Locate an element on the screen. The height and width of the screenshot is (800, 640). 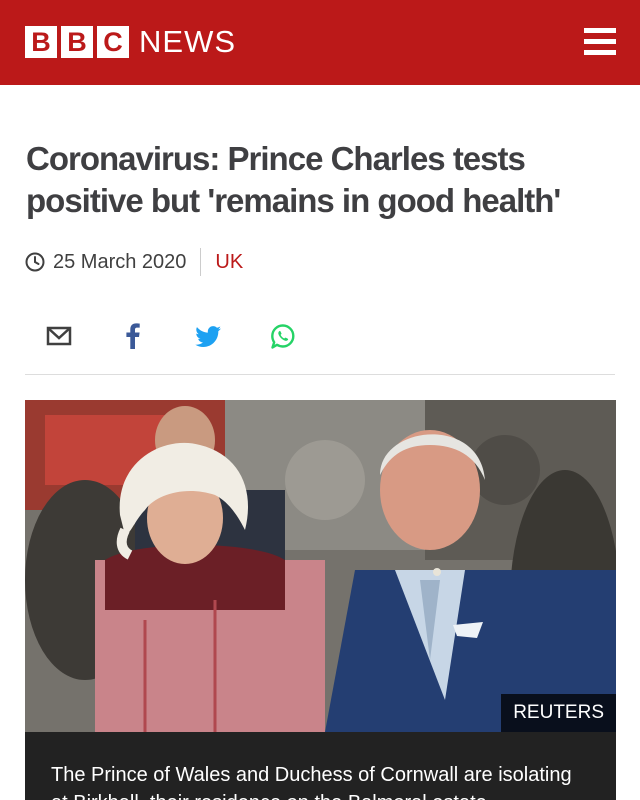
logo-letter-b1: B is located at coordinates (41, 42).